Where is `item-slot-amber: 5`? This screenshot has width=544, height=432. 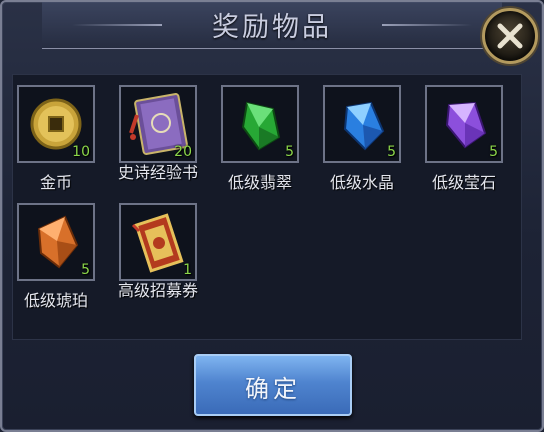 item-slot-amber: 5 is located at coordinates (56, 242).